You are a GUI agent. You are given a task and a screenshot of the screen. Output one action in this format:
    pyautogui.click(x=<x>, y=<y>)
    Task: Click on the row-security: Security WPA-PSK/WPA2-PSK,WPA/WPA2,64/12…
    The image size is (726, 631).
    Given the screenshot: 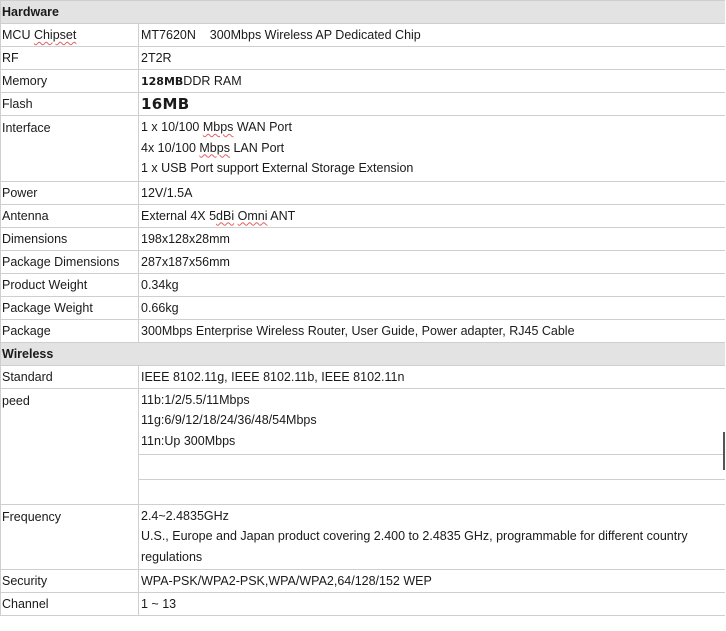 What is the action you would take?
    pyautogui.click(x=362, y=581)
    